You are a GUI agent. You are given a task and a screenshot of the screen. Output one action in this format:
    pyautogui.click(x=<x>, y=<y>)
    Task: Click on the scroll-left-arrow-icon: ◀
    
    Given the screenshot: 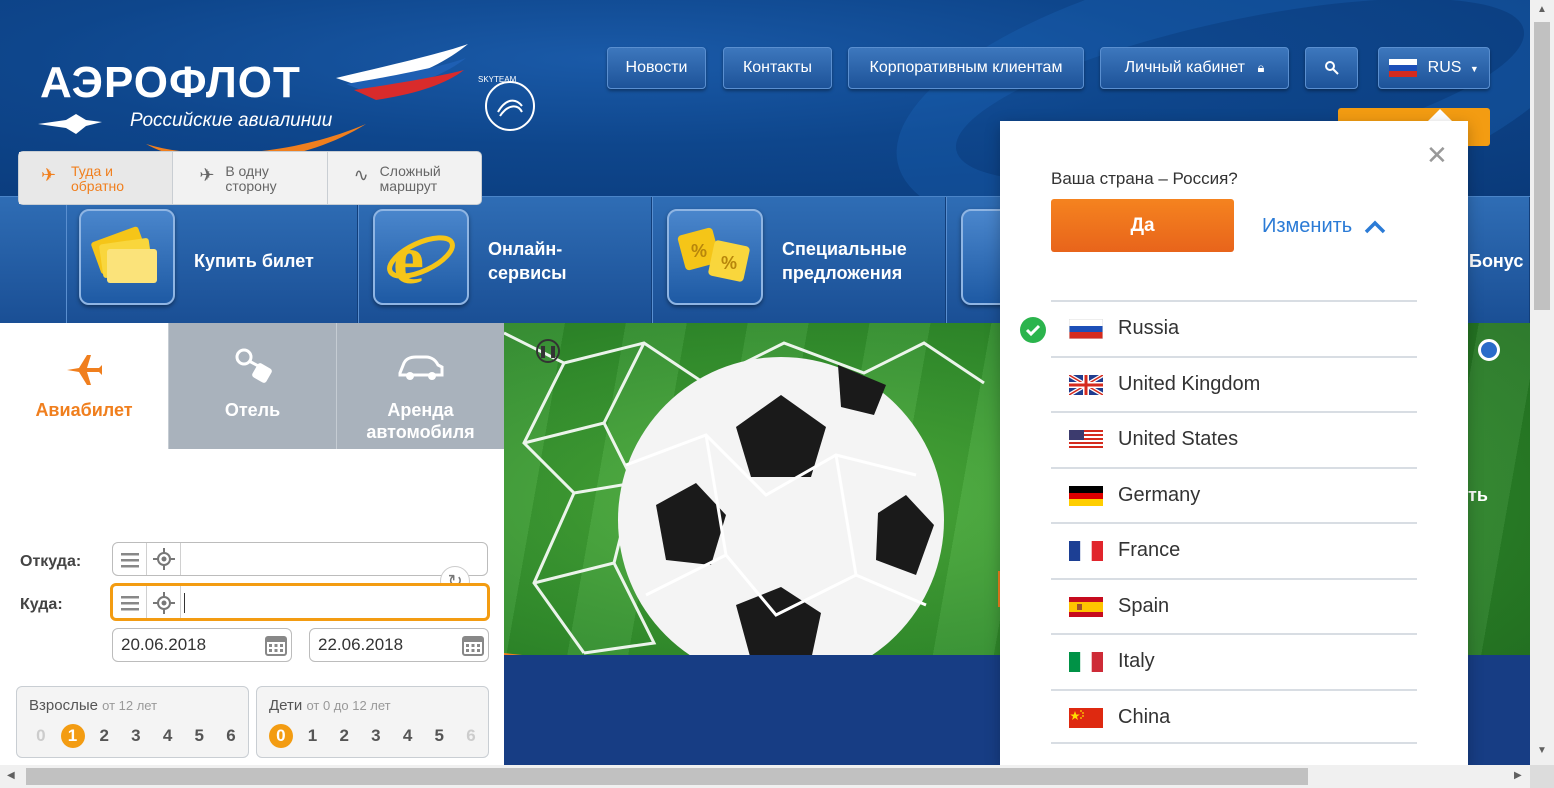 What is the action you would take?
    pyautogui.click(x=11, y=775)
    